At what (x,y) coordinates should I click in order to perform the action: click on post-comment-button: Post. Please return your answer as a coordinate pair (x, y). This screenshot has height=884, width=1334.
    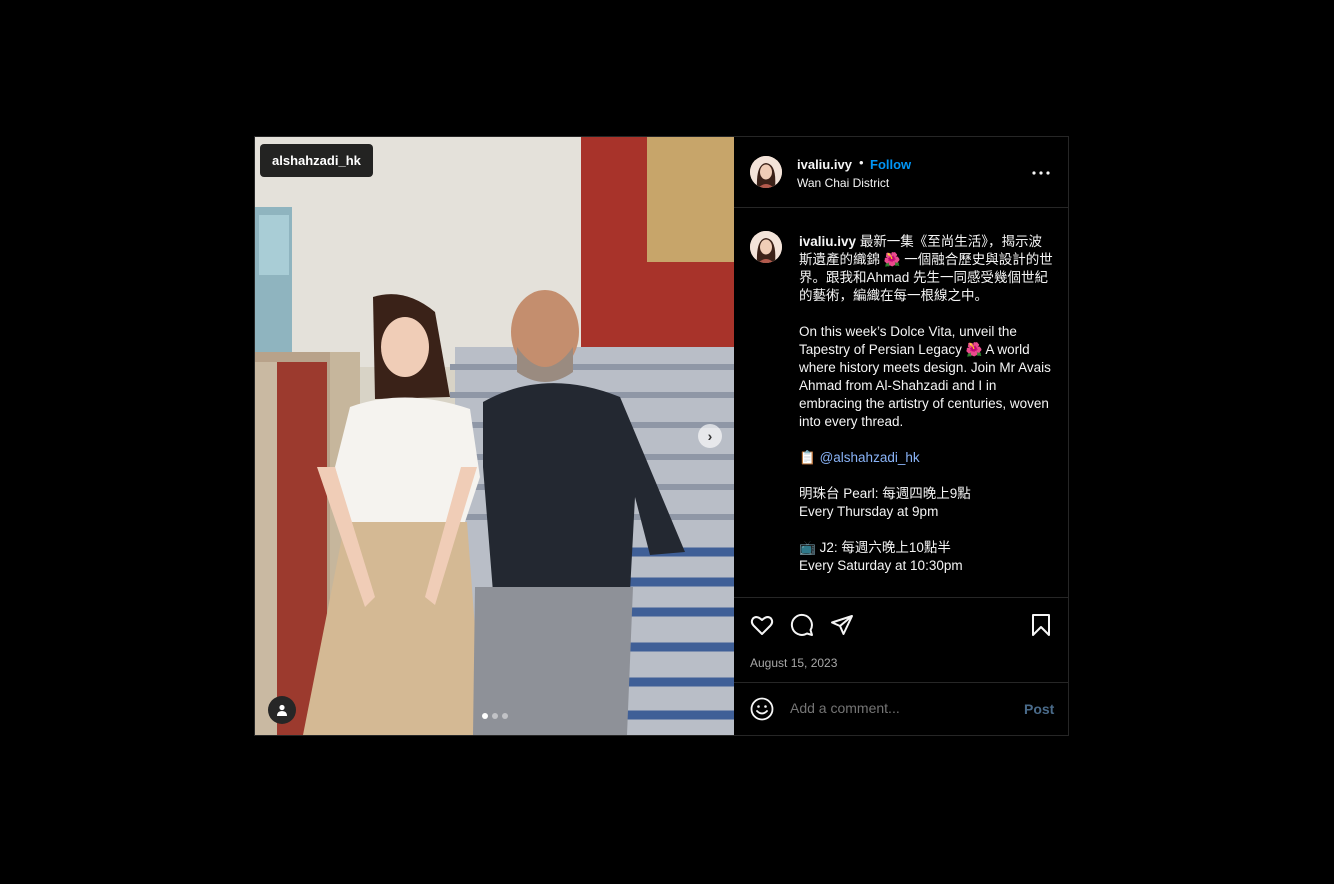
    Looking at the image, I should click on (1039, 709).